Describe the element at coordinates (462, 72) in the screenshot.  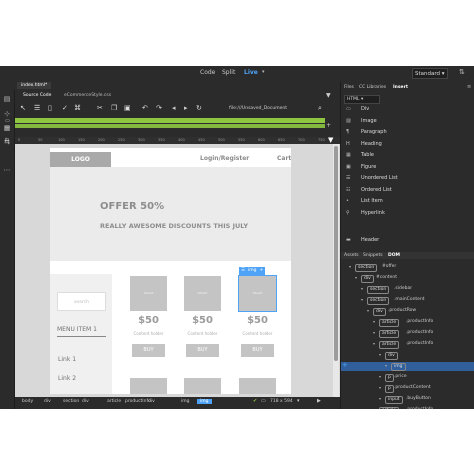
I see `sync-icon: ⇅` at that location.